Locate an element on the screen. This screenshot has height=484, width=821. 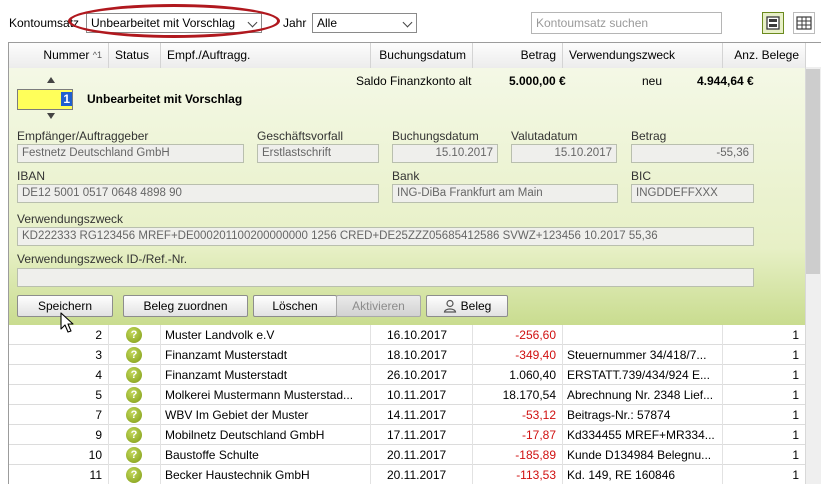
cell-empf-text: Finanzamt Musterstadt is located at coordinates (226, 375).